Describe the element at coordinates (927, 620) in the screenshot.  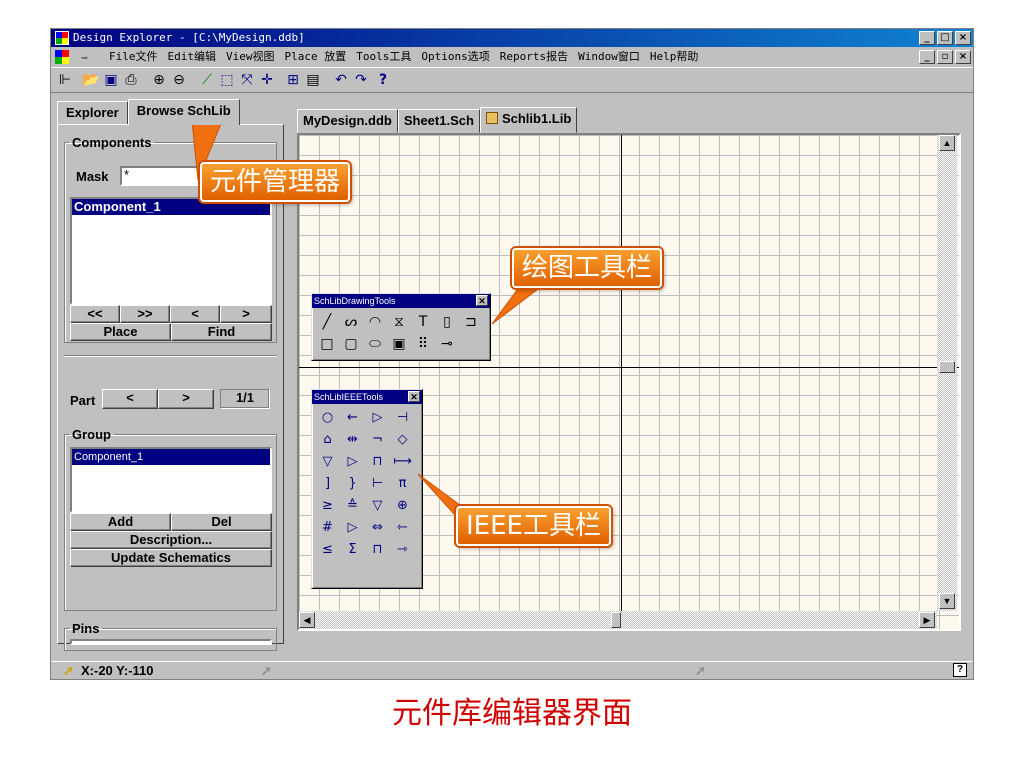
I see `scroll-right-icon: ▶` at that location.